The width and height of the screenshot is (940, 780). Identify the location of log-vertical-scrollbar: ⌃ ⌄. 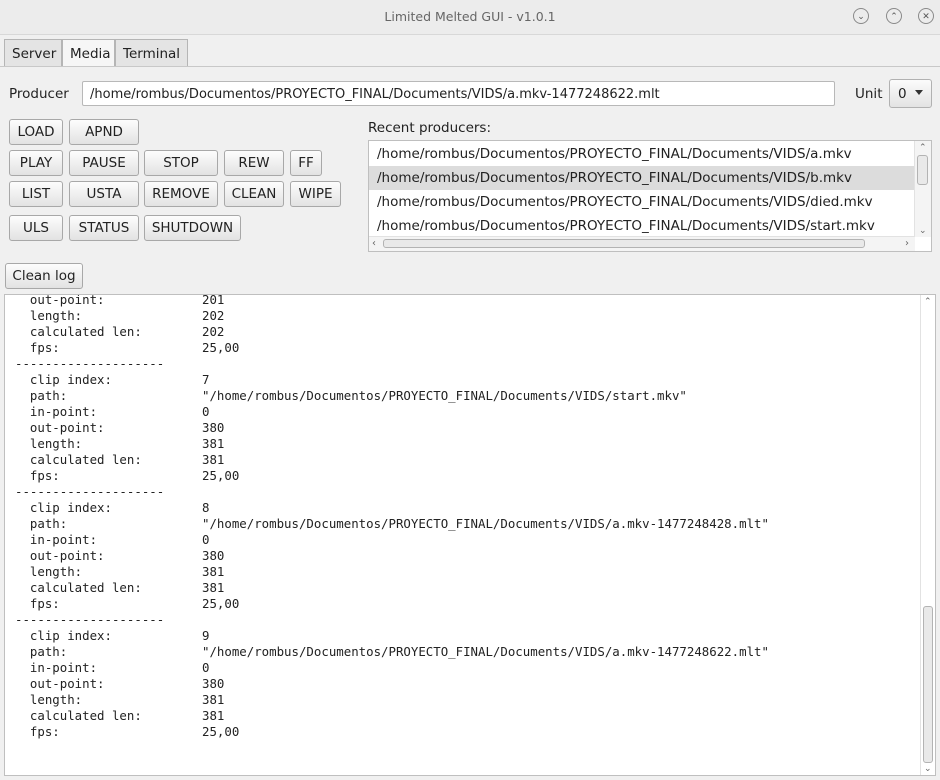
(927, 535).